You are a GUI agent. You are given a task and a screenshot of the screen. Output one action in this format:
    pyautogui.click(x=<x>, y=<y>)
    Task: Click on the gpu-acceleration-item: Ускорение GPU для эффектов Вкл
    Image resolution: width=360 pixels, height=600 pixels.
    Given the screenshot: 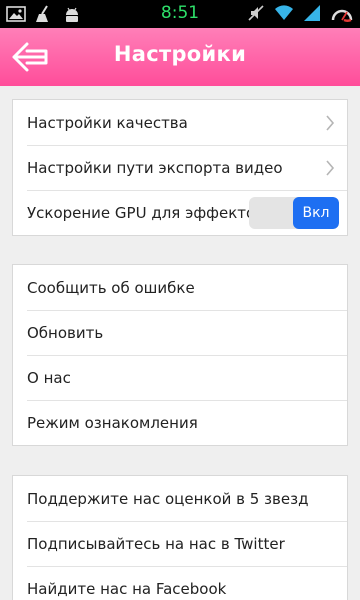 What is the action you would take?
    pyautogui.click(x=180, y=212)
    